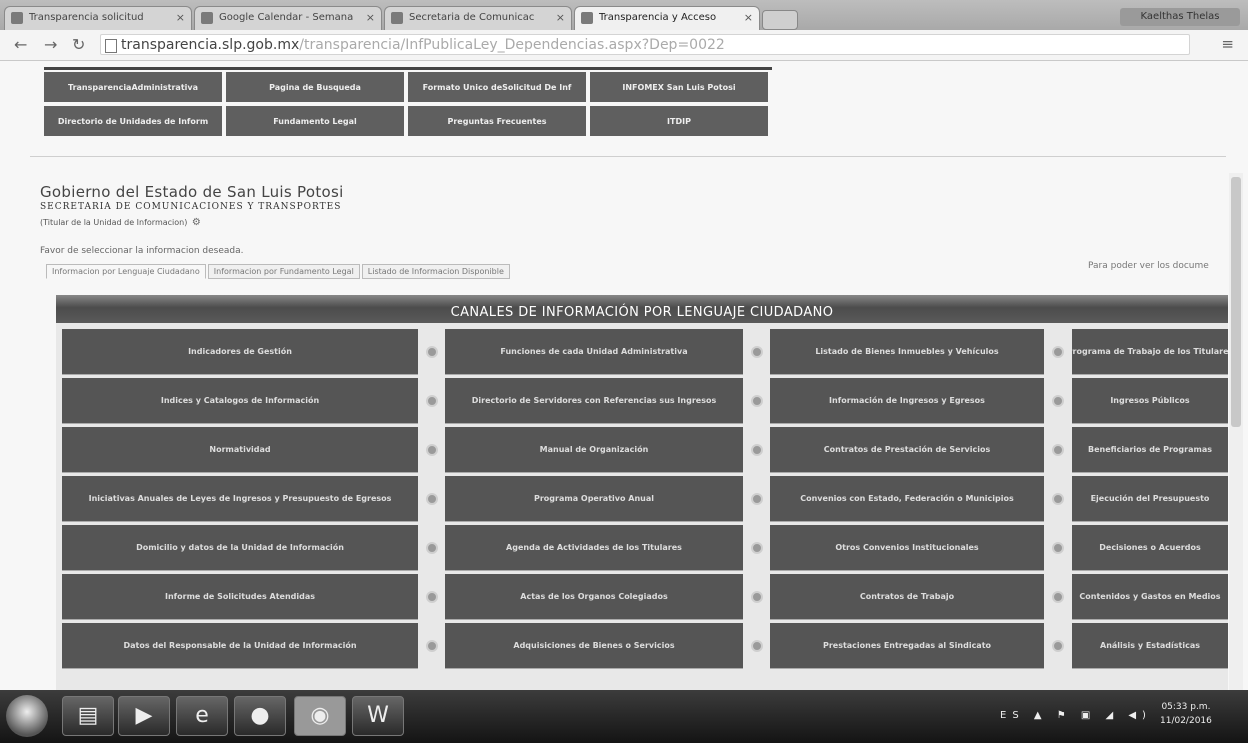  Describe the element at coordinates (1150, 400) in the screenshot. I see `channel-link: Ingresos Públicos` at that location.